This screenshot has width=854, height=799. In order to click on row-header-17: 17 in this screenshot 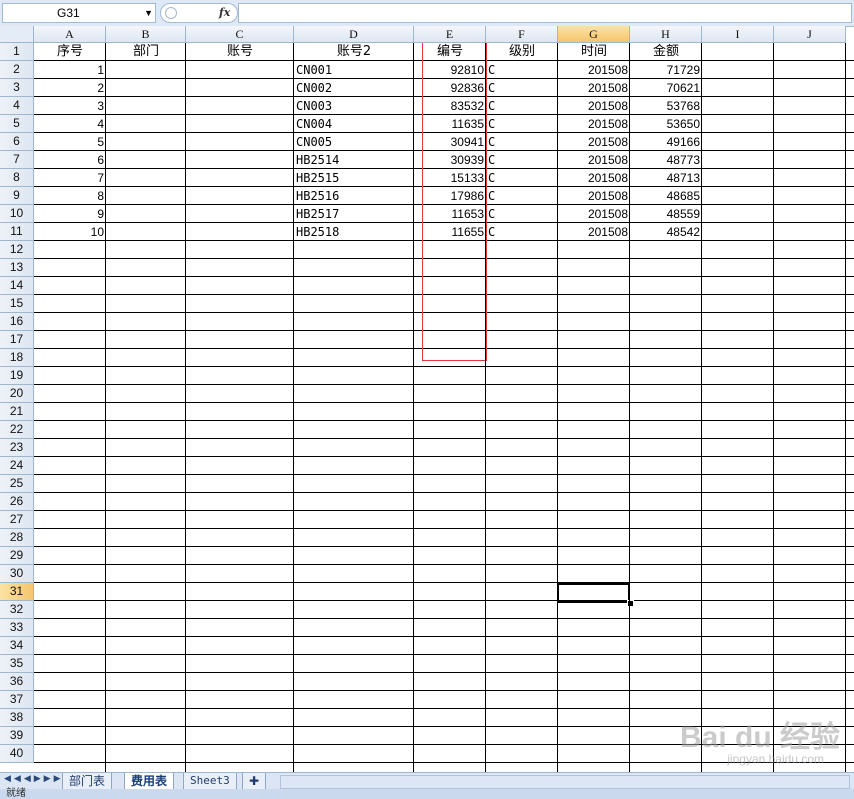, I will do `click(17, 340)`.